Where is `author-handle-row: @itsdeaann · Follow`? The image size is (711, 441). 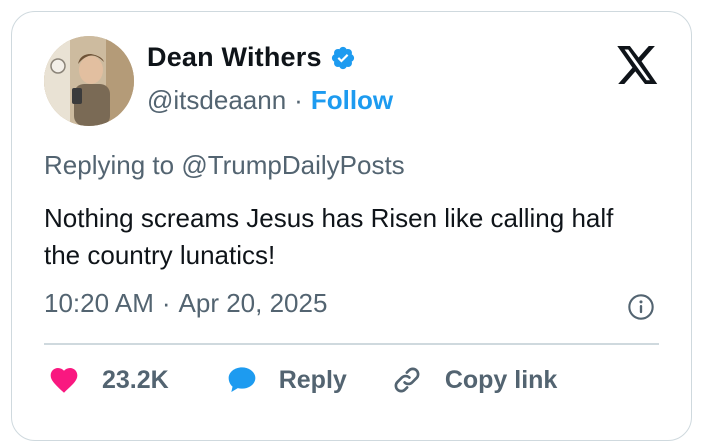 author-handle-row: @itsdeaann · Follow is located at coordinates (270, 100).